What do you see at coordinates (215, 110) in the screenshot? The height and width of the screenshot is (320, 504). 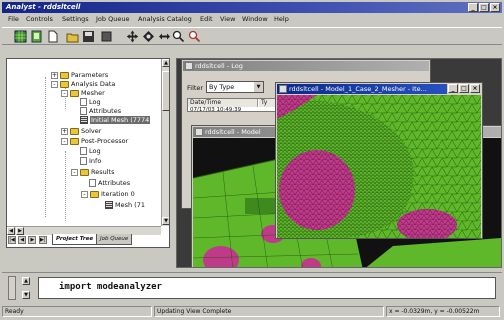 I see `table-row: 07/17/03 10:49:39` at bounding box center [215, 110].